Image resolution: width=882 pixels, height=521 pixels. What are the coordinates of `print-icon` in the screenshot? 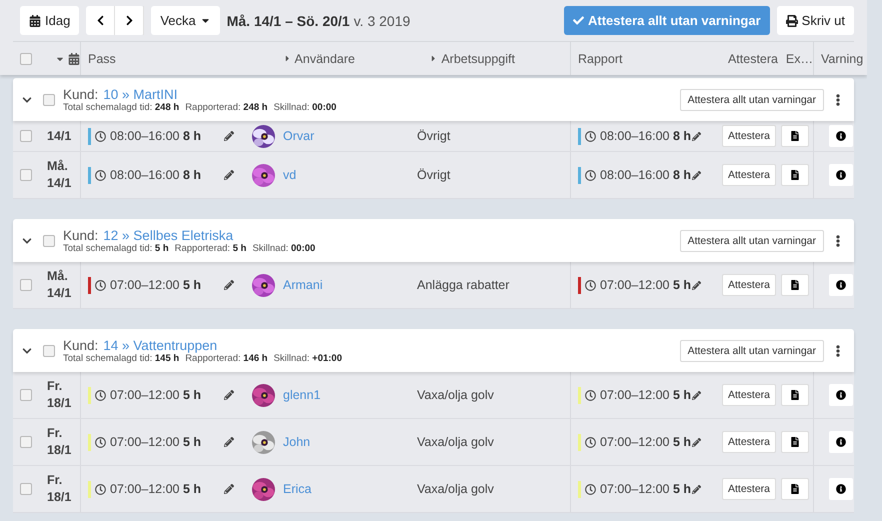 It's located at (792, 20).